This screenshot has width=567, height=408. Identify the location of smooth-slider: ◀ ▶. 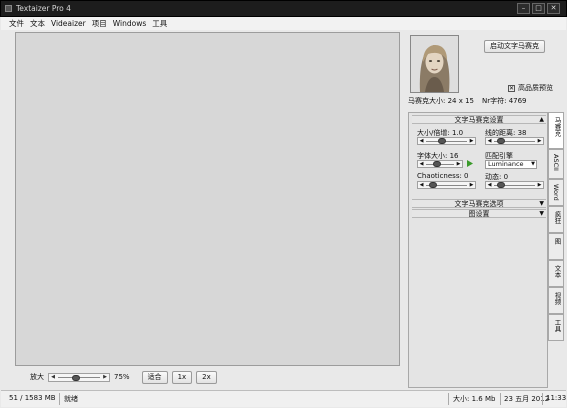
(446, 141).